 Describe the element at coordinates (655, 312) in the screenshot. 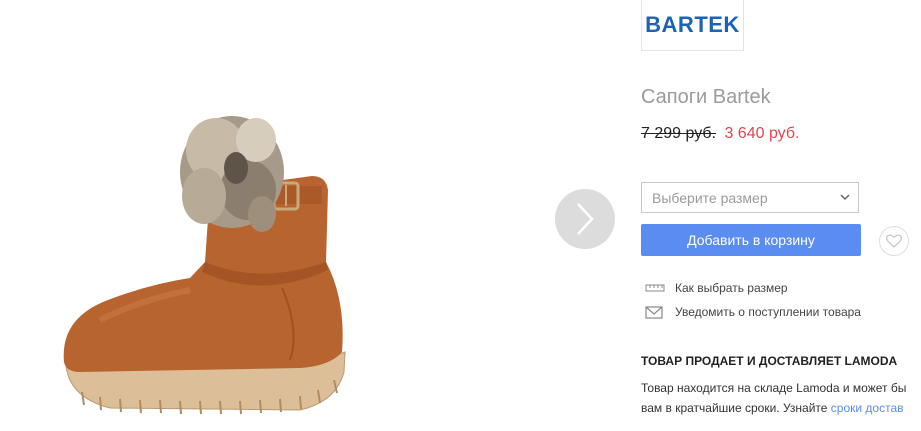

I see `envelope-icon` at that location.